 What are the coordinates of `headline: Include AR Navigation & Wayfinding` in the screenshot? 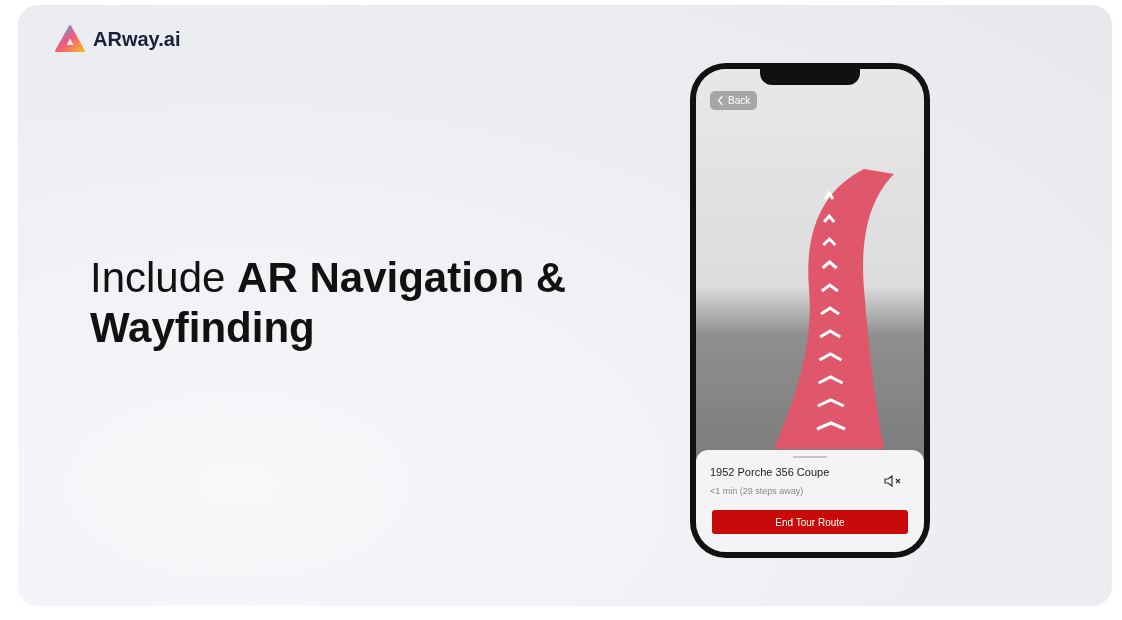 It's located at (329, 303).